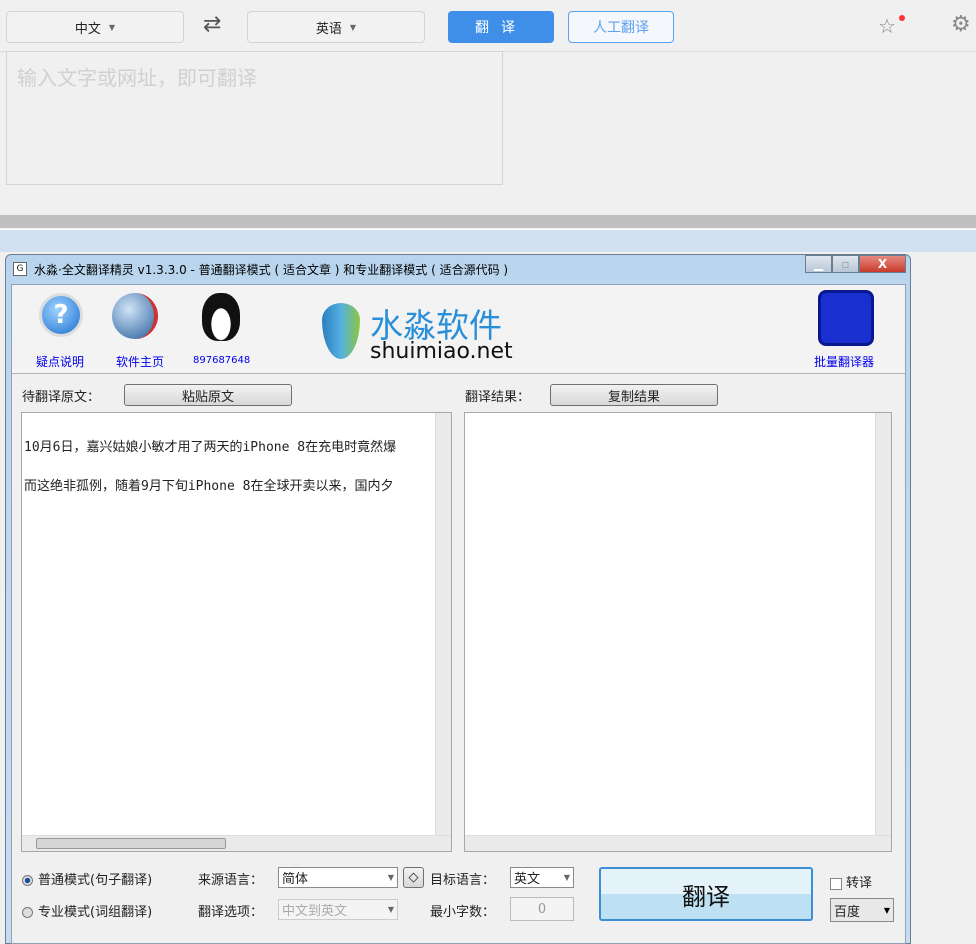 The height and width of the screenshot is (944, 976). What do you see at coordinates (231, 880) in the screenshot?
I see `source-language-label: 来源语言：` at bounding box center [231, 880].